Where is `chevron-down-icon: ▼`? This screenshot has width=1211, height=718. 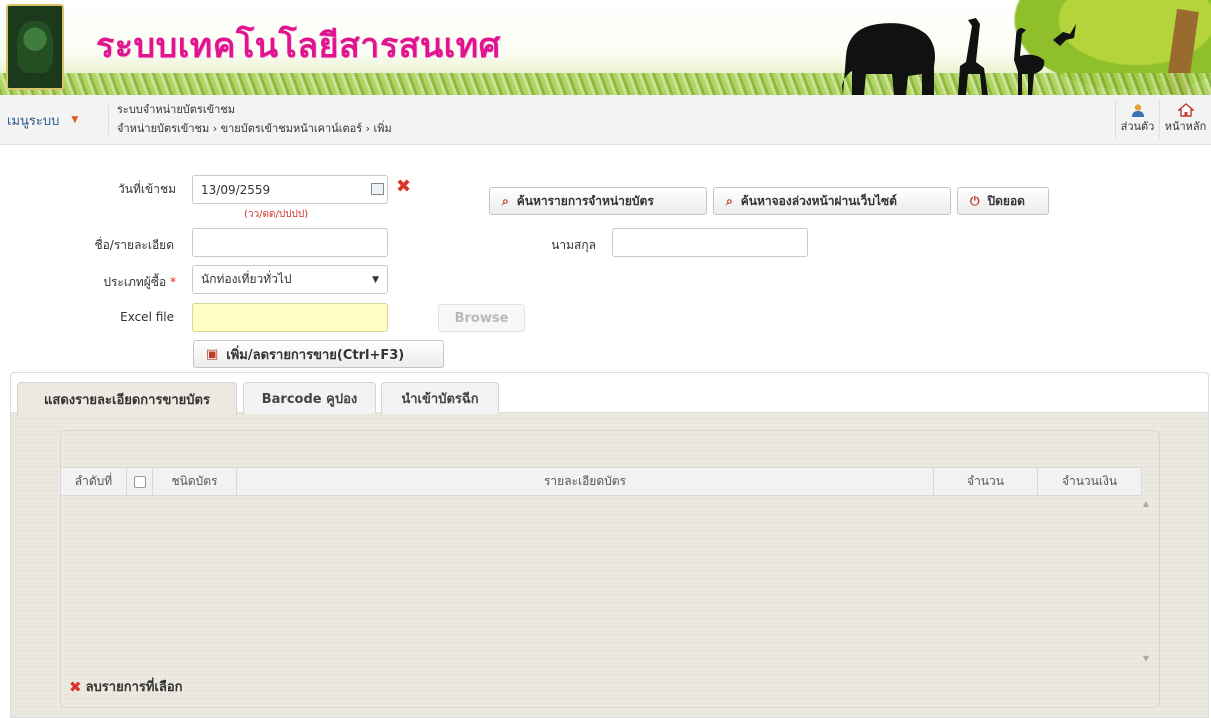 chevron-down-icon: ▼ is located at coordinates (375, 279).